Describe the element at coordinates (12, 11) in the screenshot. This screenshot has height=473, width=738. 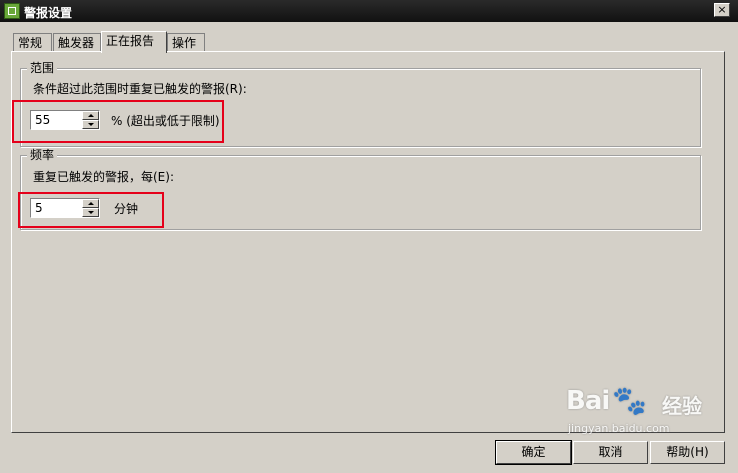
I see `app-icon` at that location.